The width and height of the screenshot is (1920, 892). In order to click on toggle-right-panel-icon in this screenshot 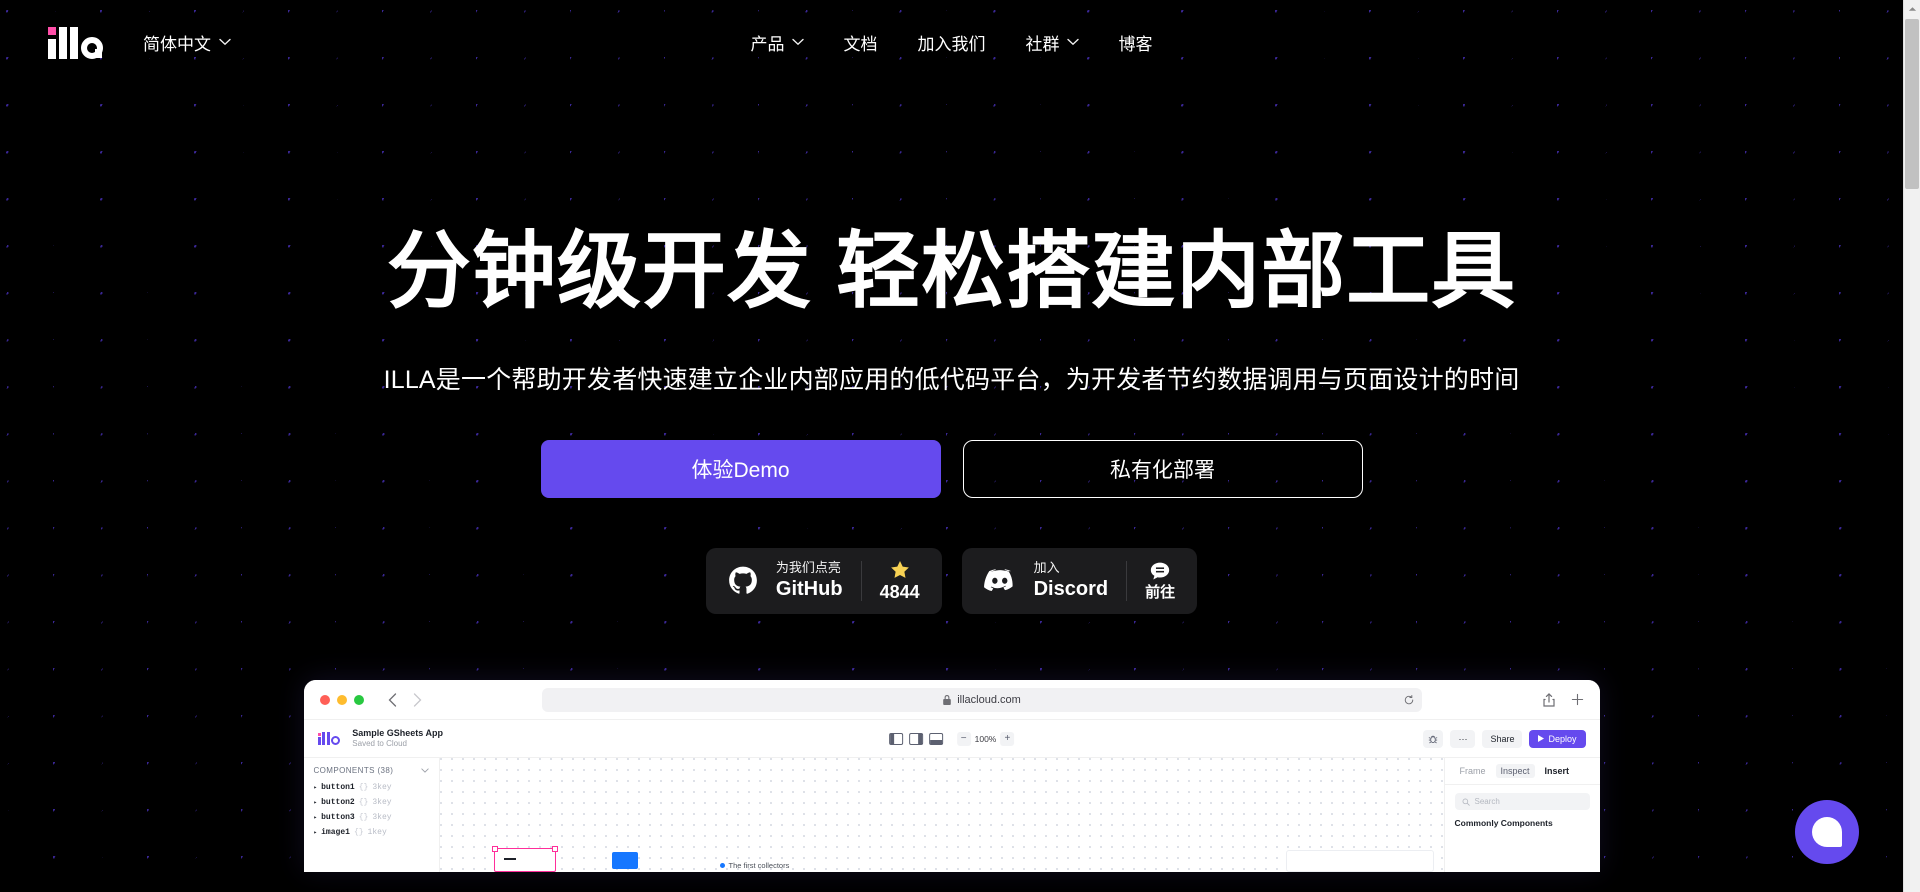, I will do `click(915, 738)`.